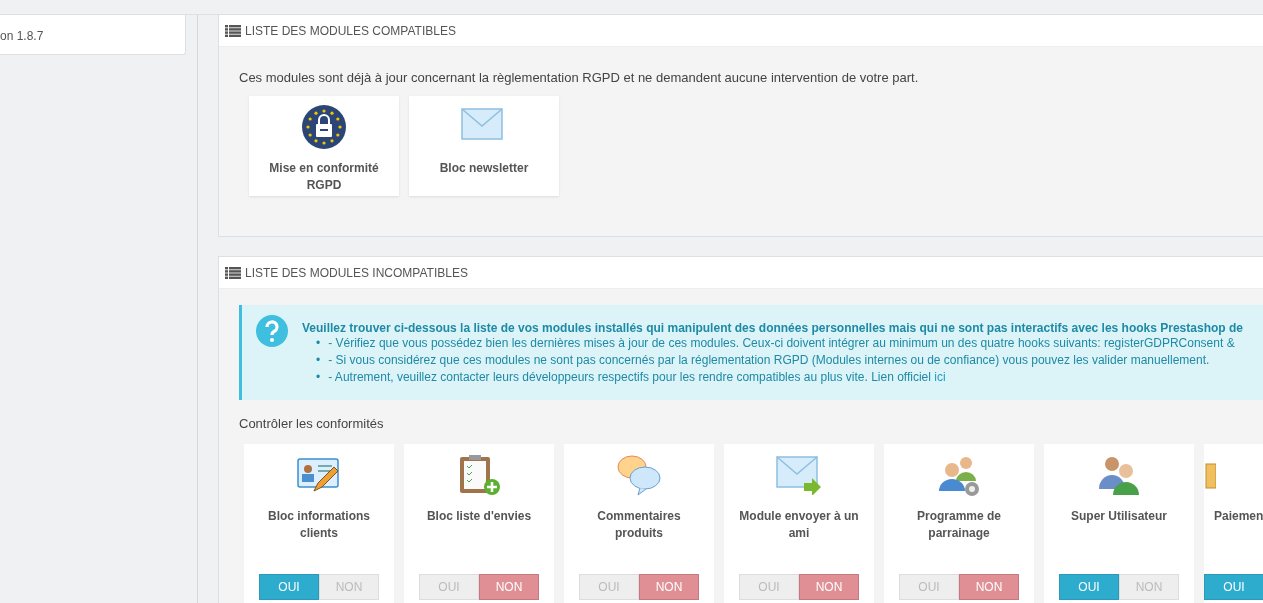 Image resolution: width=1263 pixels, height=603 pixels. What do you see at coordinates (1119, 516) in the screenshot?
I see `module-name: Super Utilisateur` at bounding box center [1119, 516].